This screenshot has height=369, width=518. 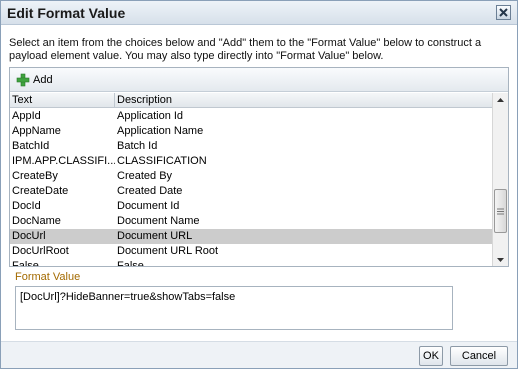 I want to click on grip-icon, so click(x=500, y=211).